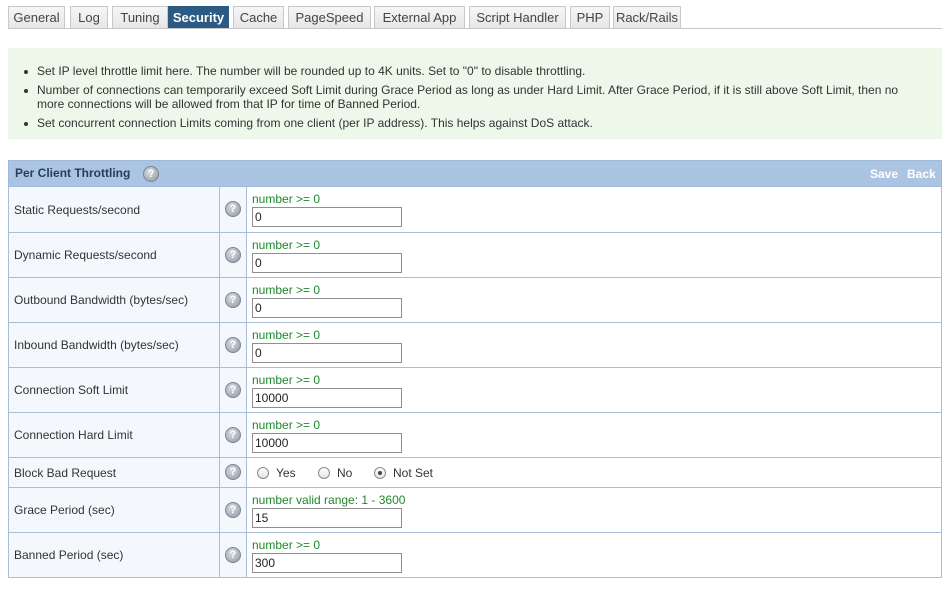 The width and height of the screenshot is (949, 591). What do you see at coordinates (286, 473) in the screenshot?
I see `radio-label: Yes` at bounding box center [286, 473].